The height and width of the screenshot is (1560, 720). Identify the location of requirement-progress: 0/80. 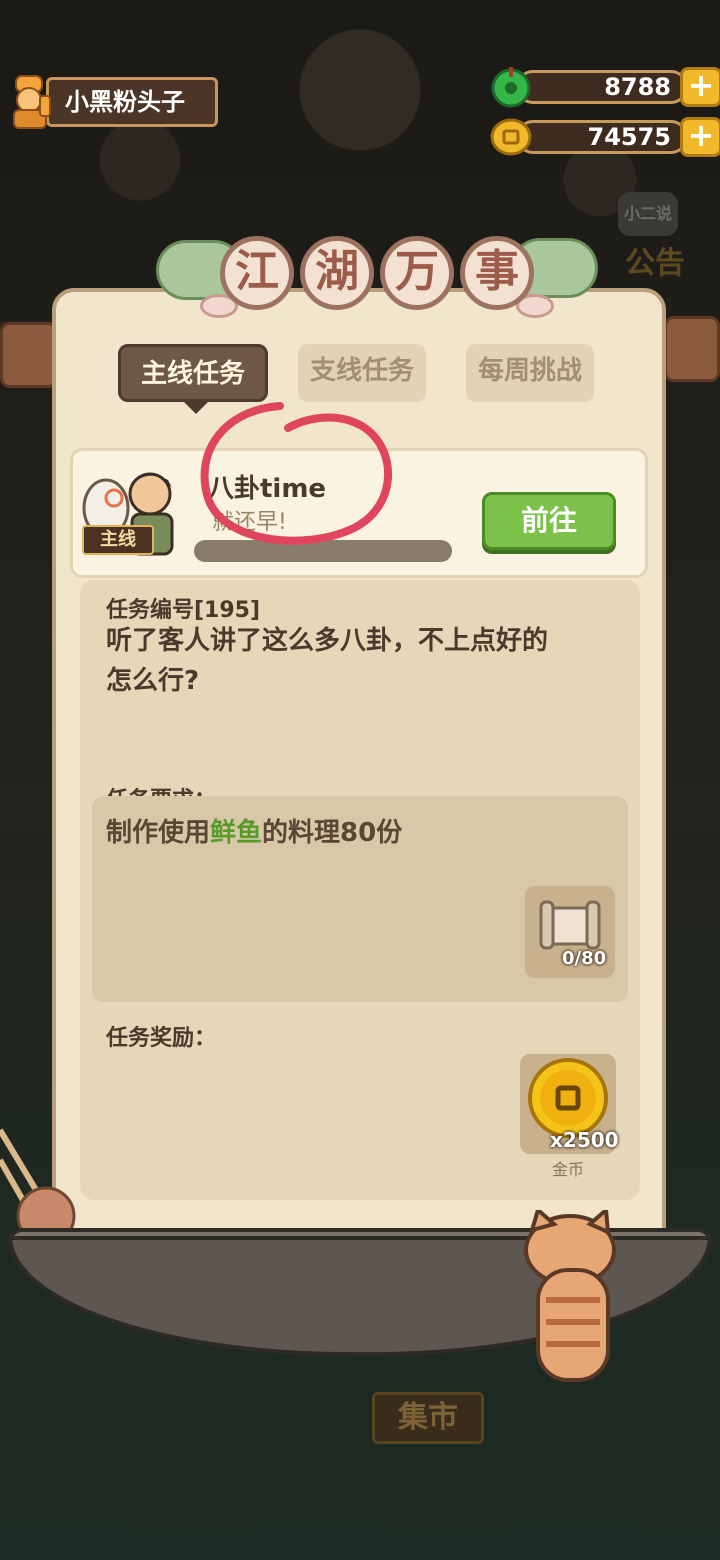
(584, 958).